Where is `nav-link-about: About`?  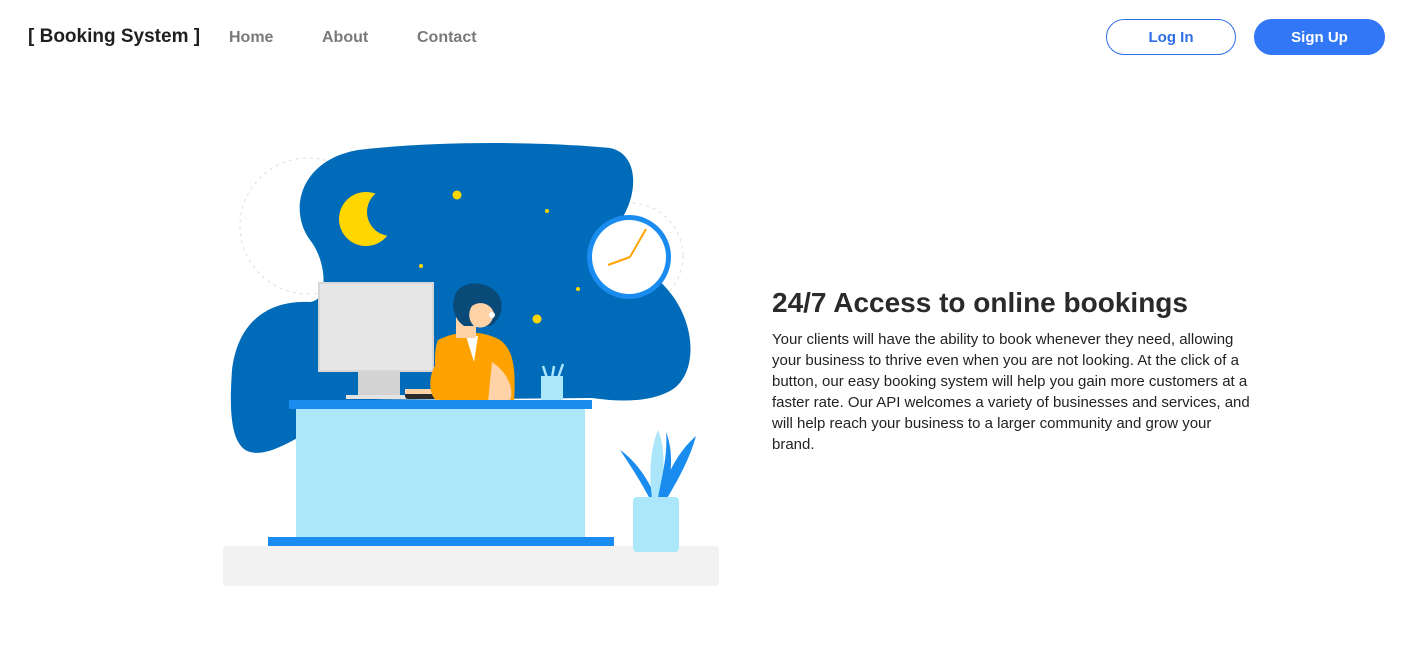
nav-link-about: About is located at coordinates (345, 38).